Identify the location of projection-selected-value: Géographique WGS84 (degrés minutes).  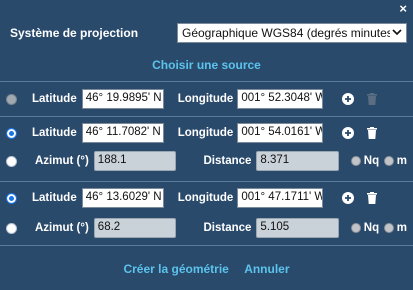
(286, 33).